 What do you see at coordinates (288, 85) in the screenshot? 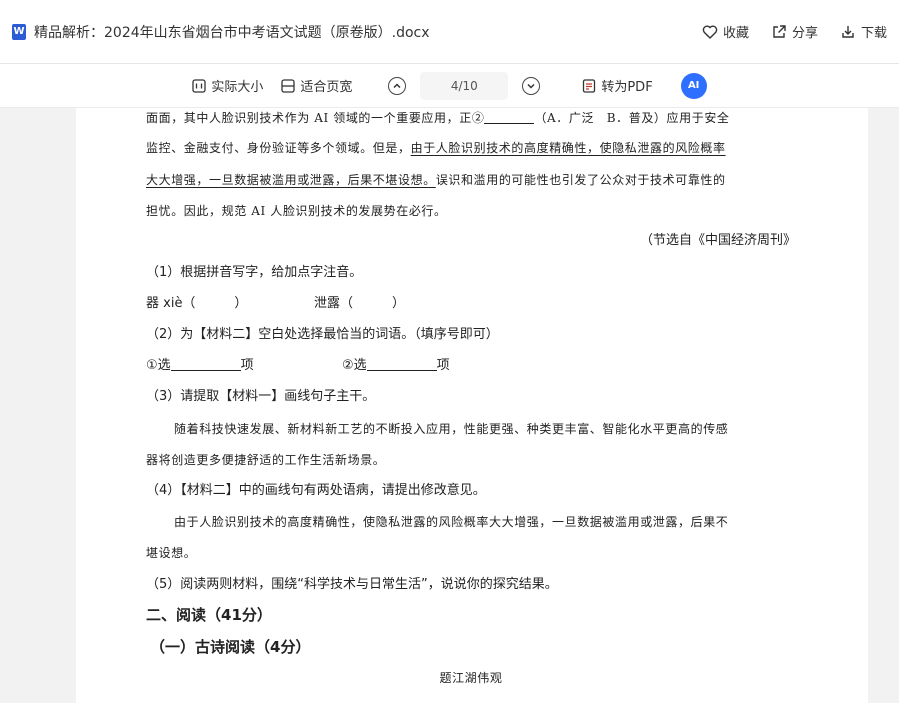
I see `fit-width-icon` at bounding box center [288, 85].